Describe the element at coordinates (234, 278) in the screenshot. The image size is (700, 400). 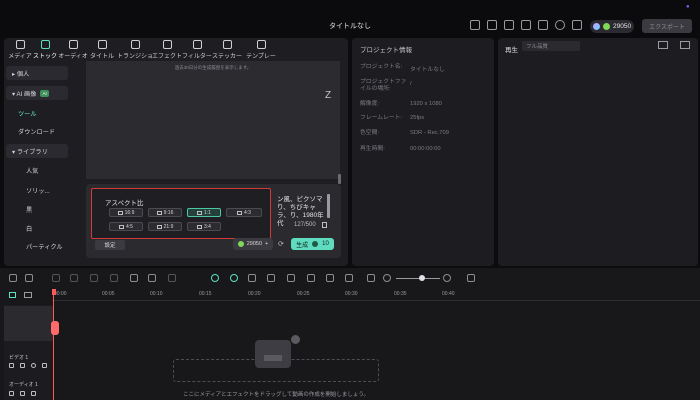
I see `sun-icon` at that location.